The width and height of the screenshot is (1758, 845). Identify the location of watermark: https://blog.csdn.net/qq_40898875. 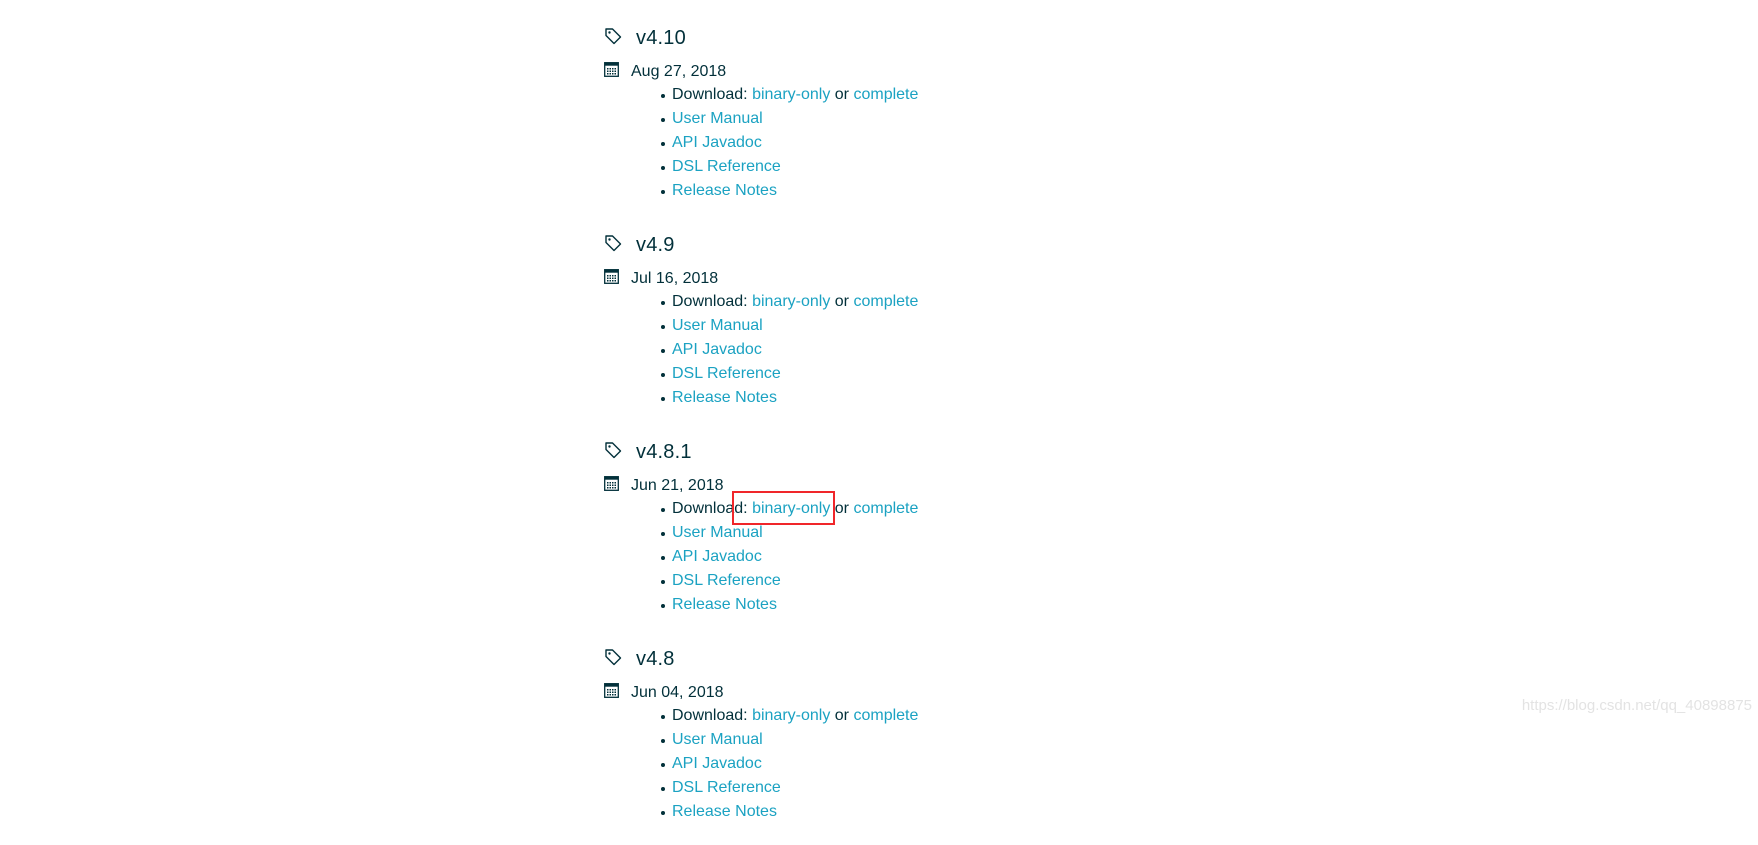
(1636, 705).